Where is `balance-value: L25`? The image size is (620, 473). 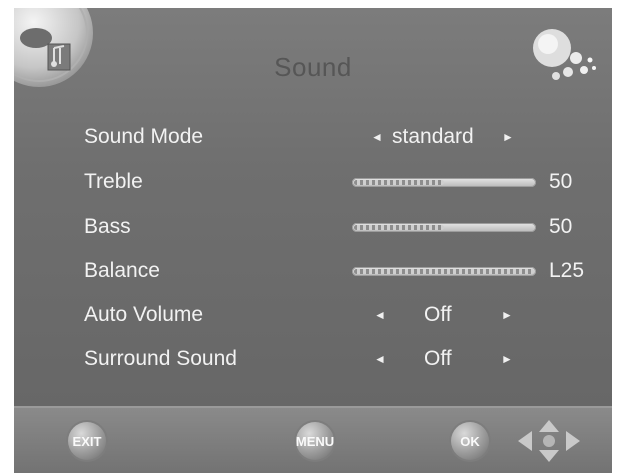
balance-value: L25 is located at coordinates (567, 270).